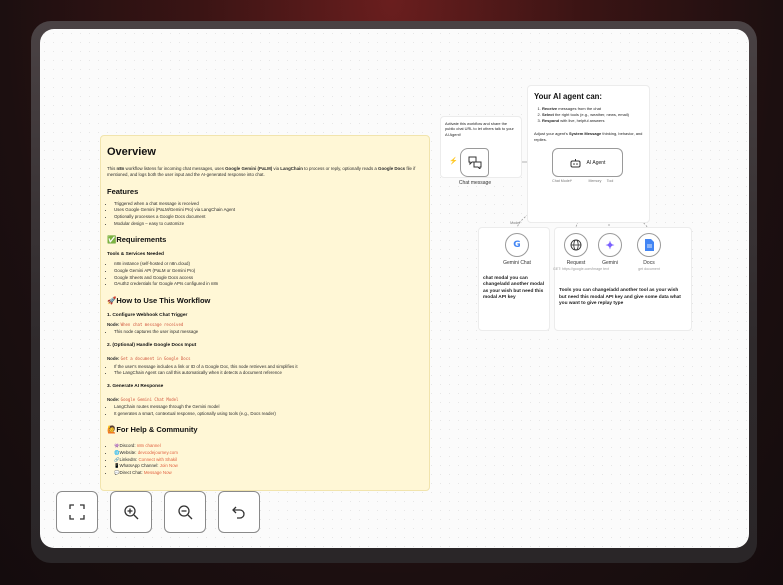 The width and height of the screenshot is (783, 585). Describe the element at coordinates (581, 269) in the screenshot. I see `request-sublabel: GET: https://google.com/image text` at that location.